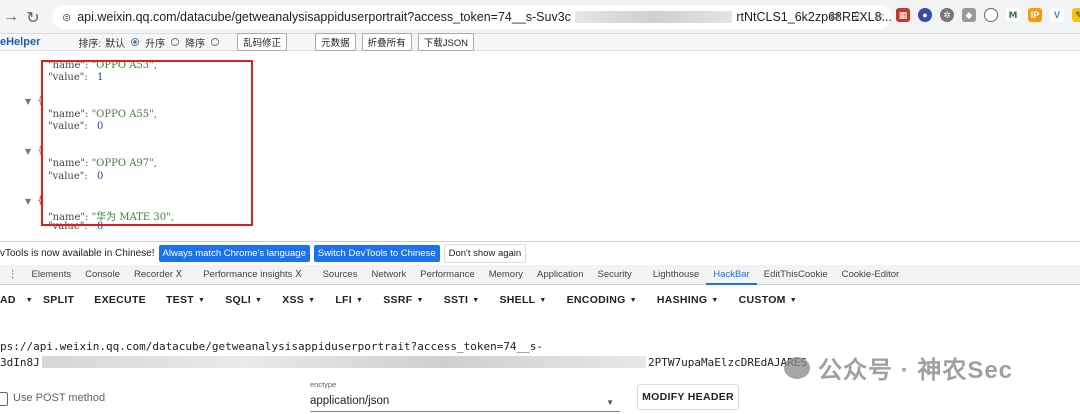  Describe the element at coordinates (879, 16) in the screenshot. I see `bookmark-star-icon: ☆` at that location.